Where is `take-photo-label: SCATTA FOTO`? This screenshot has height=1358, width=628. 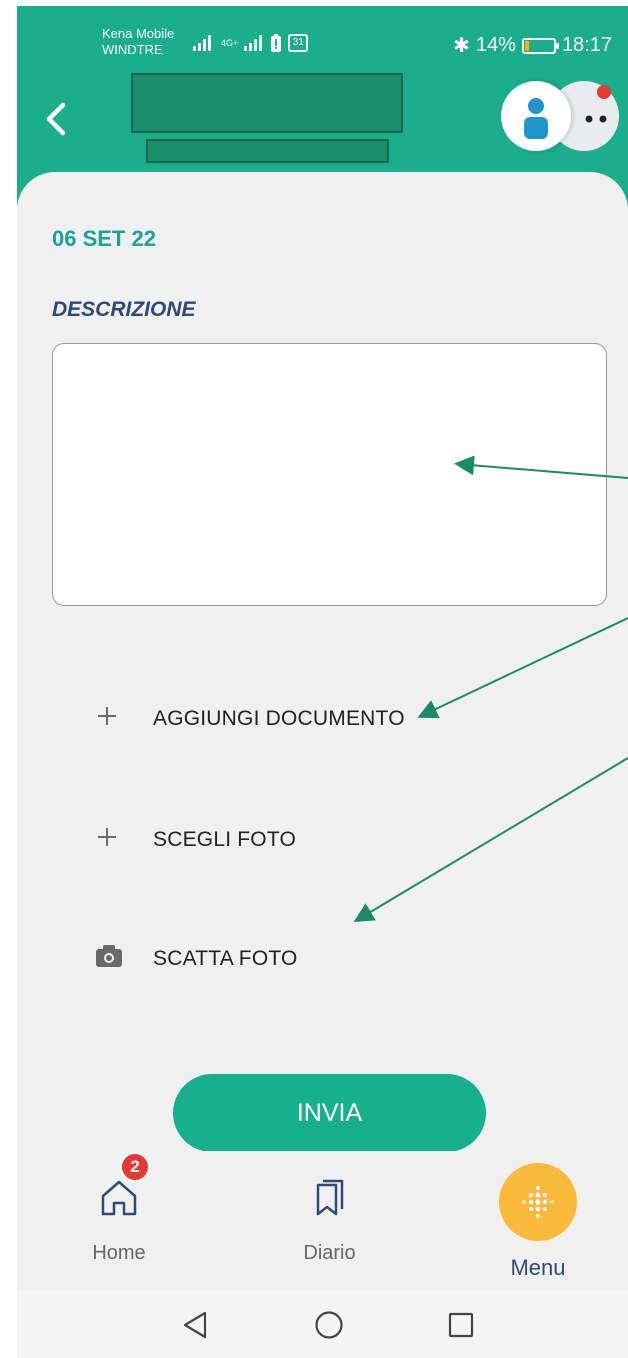
take-photo-label: SCATTA FOTO is located at coordinates (225, 958).